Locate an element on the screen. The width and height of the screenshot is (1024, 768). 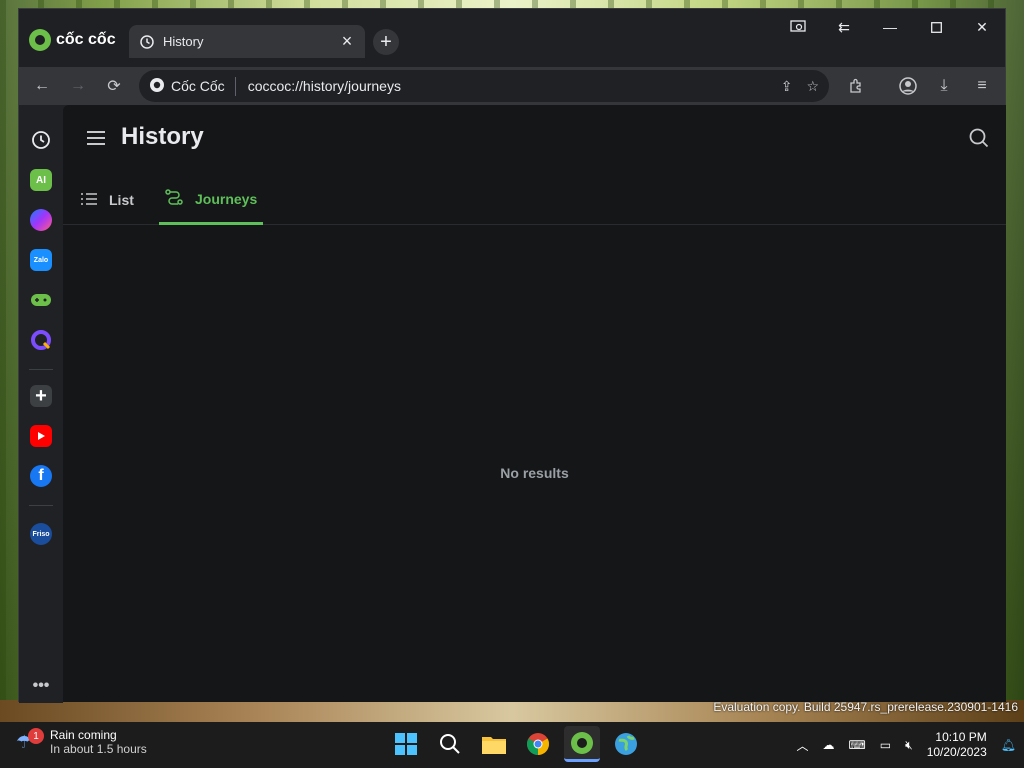
share-icon: ⇪ is located at coordinates (787, 86).